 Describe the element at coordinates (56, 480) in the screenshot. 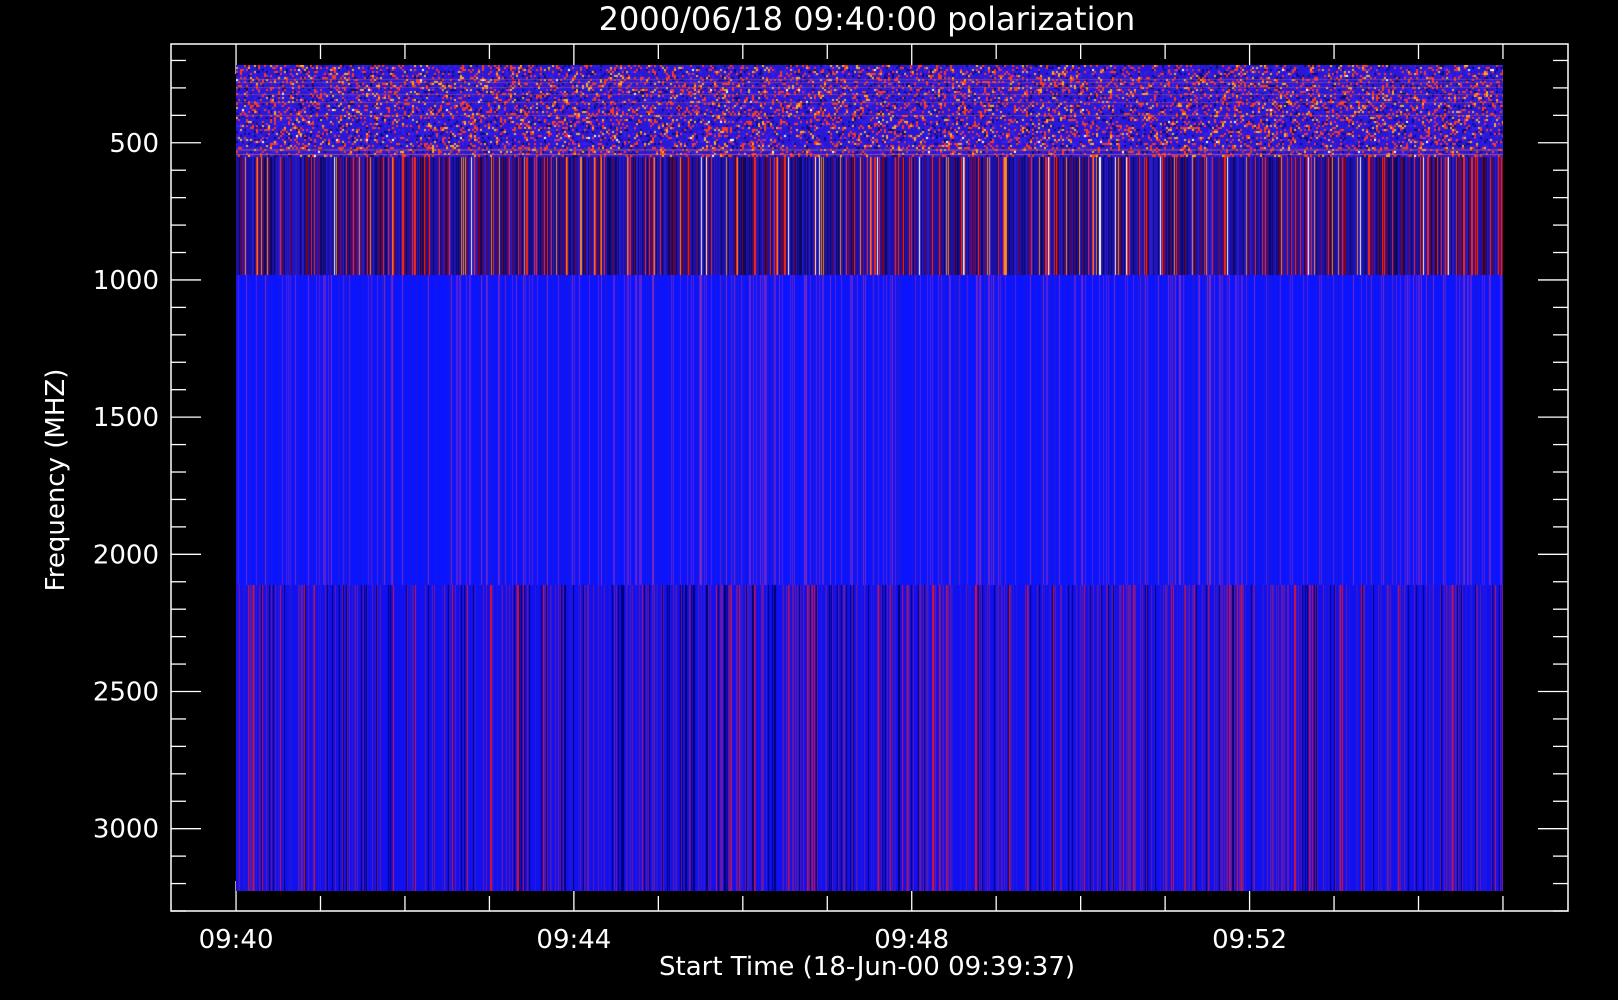

I see `y-axis-label: Frequency (MHZ)` at that location.